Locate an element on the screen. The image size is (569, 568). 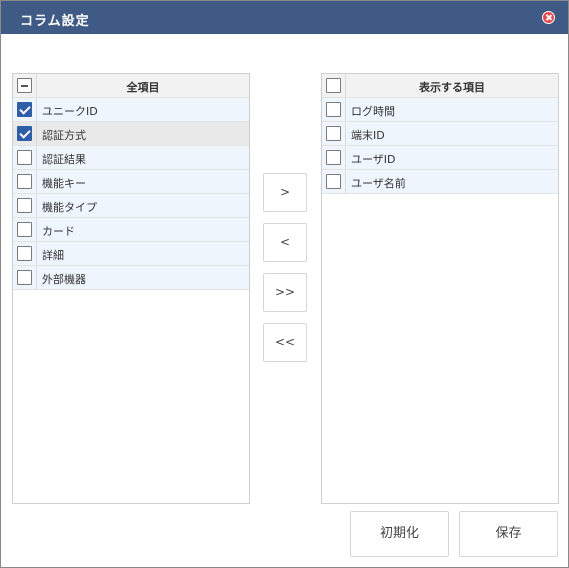
list-item: 機能キー is located at coordinates (131, 182).